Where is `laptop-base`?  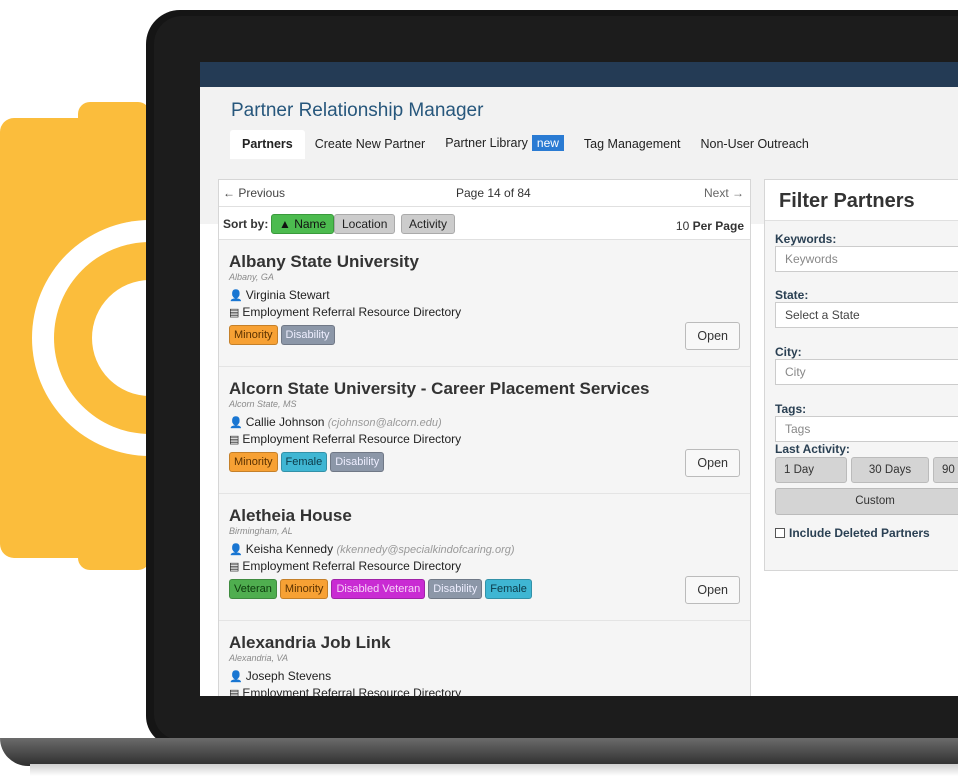
laptop-base is located at coordinates (479, 752).